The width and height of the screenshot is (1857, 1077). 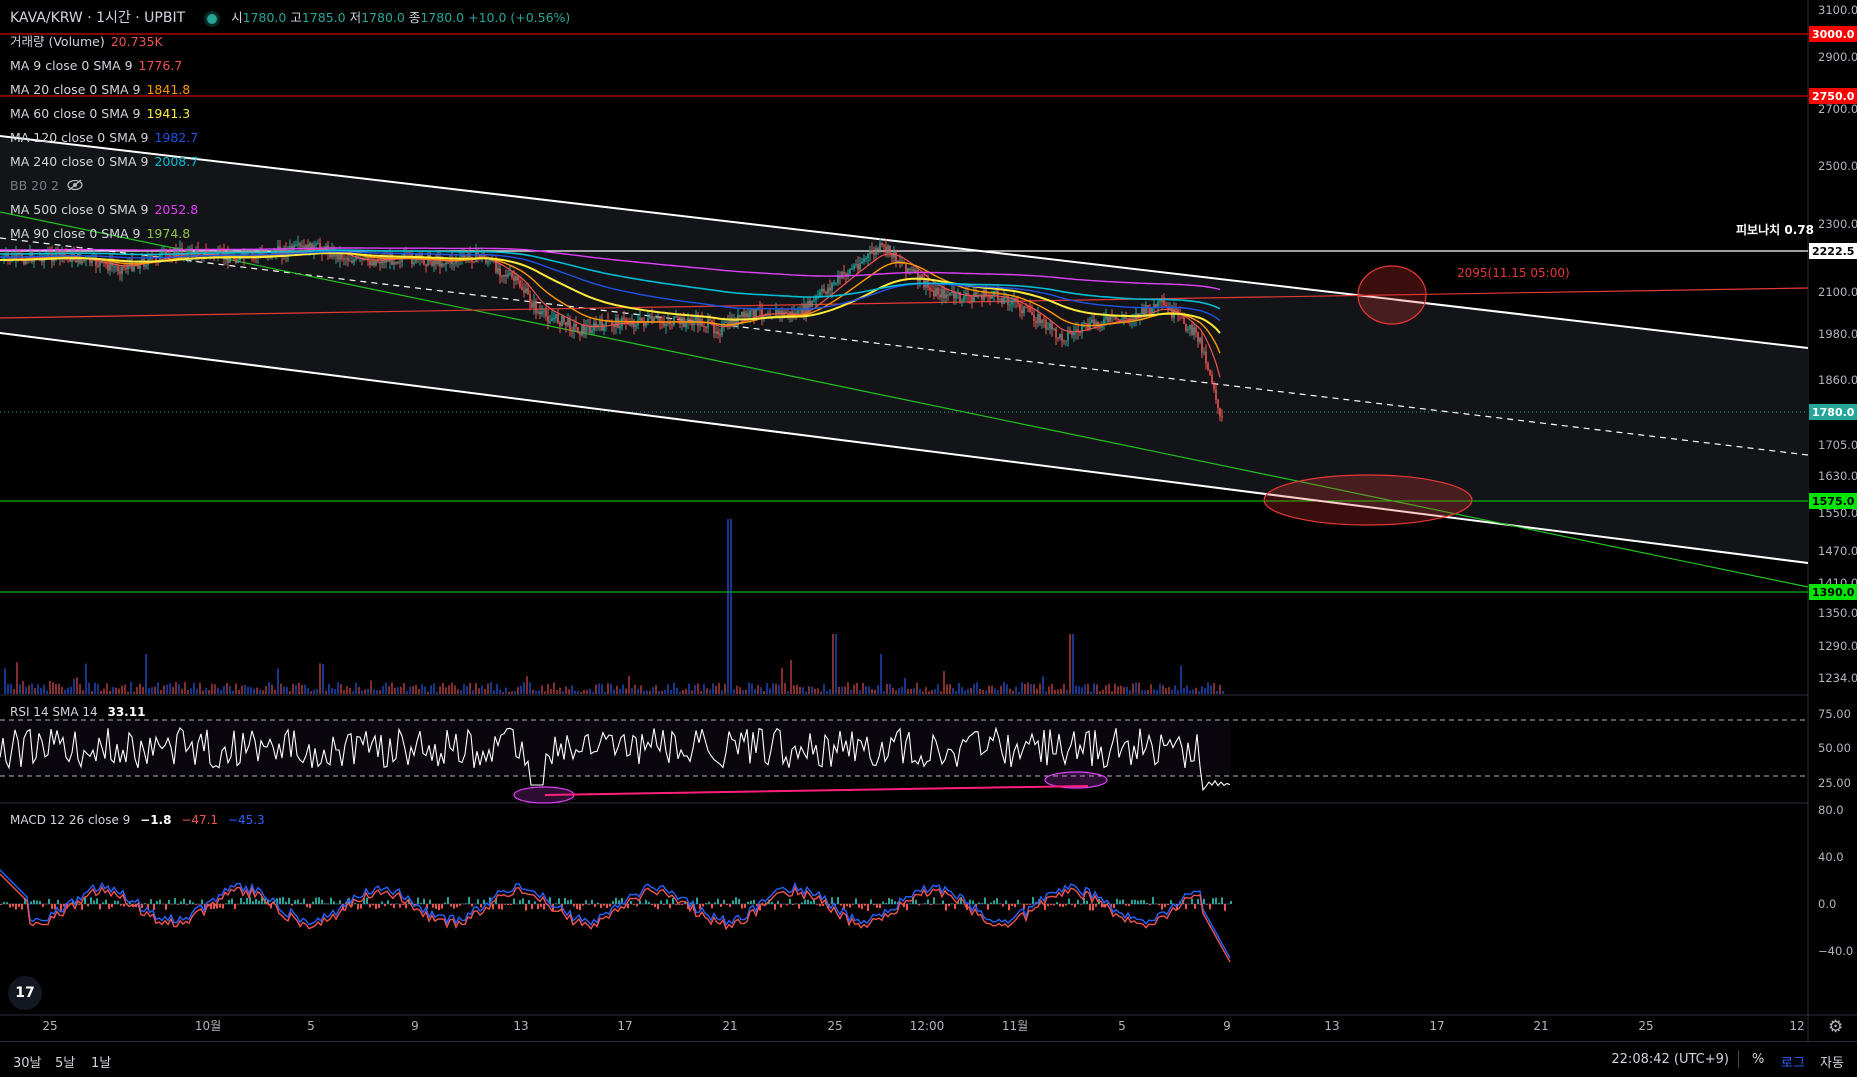 I want to click on indicator-legend-row: MA 240 close 0 SMA 92008.7, so click(x=290, y=162).